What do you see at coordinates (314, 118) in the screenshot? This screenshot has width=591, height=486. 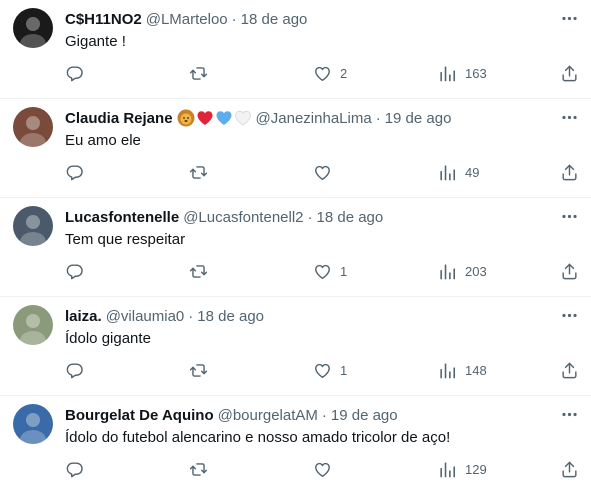 I see `username-handle: @JanezinhaLima` at bounding box center [314, 118].